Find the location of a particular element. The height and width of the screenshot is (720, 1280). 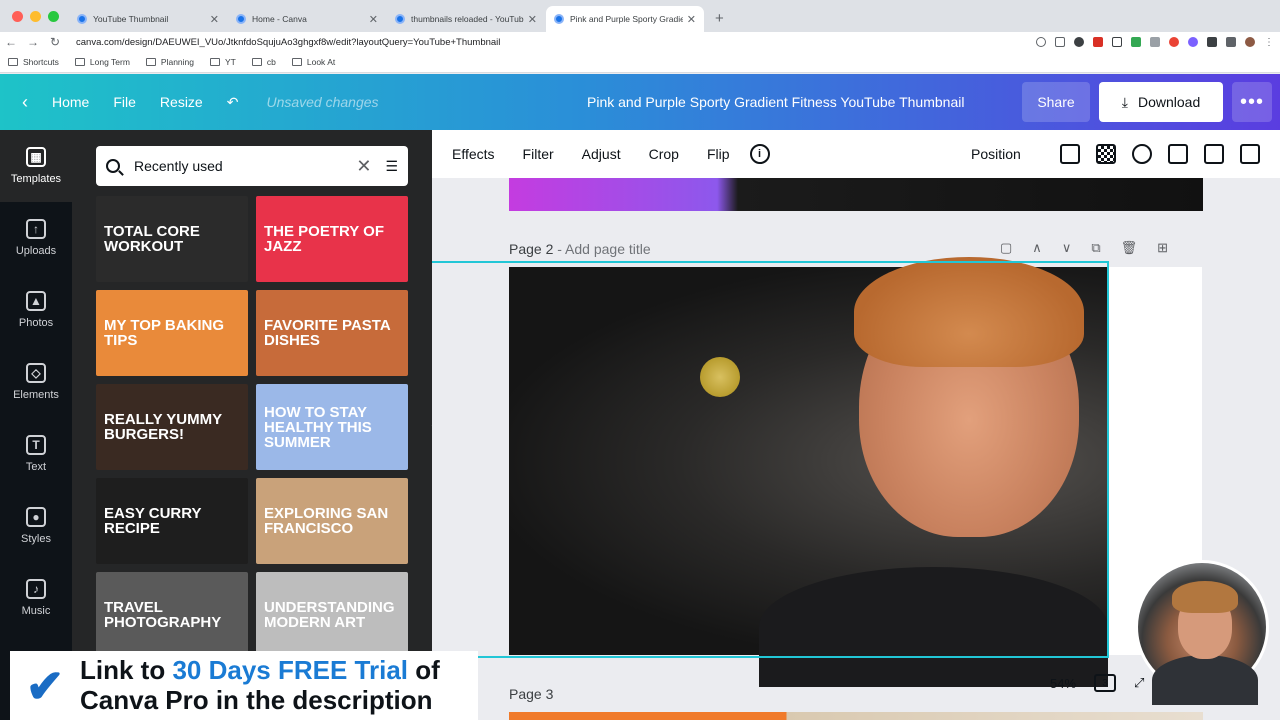

template-thumbnail: Total Core Workout is located at coordinates (172, 239).